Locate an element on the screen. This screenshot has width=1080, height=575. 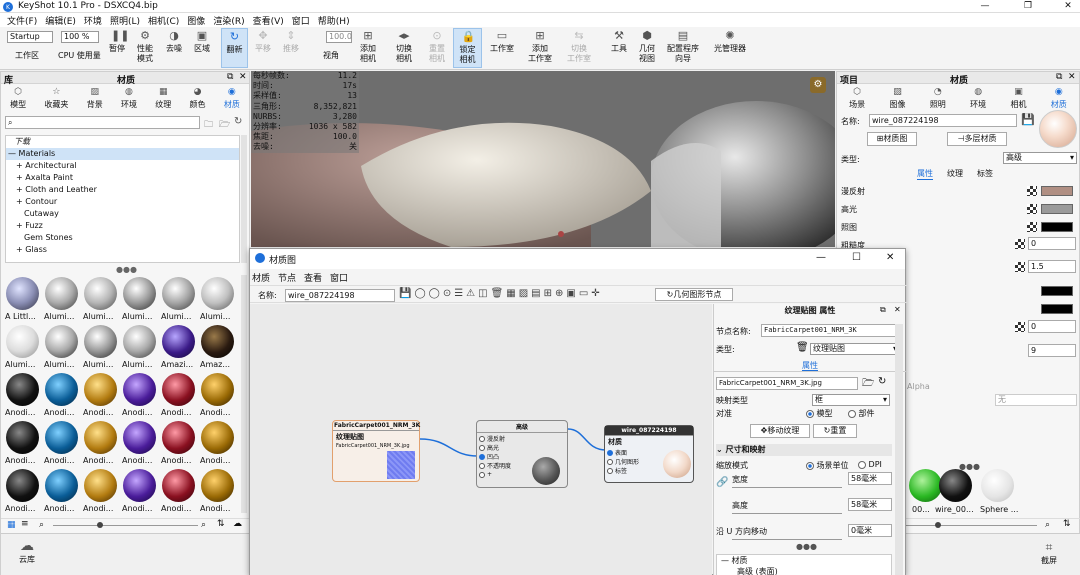
move-u-input: 0毫米 is located at coordinates (870, 530).